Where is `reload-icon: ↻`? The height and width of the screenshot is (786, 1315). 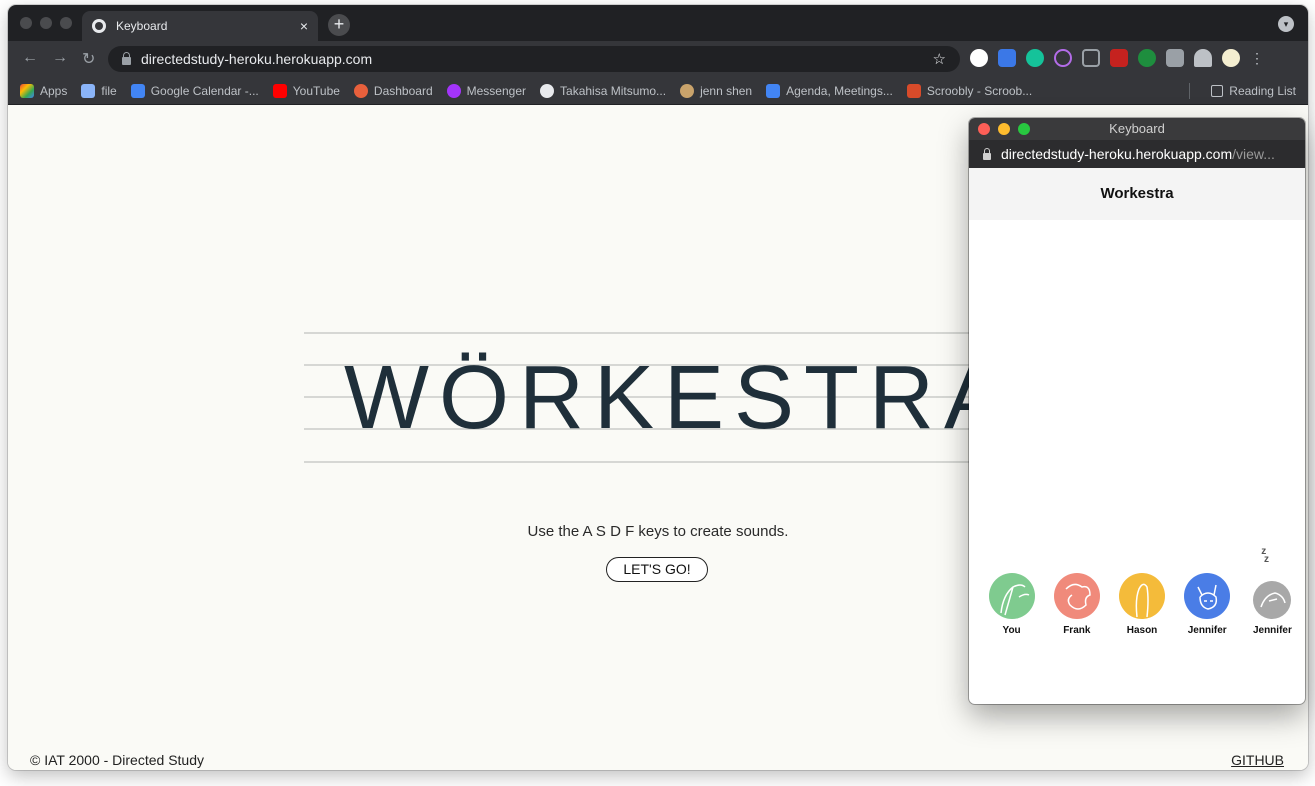
reload-icon: ↻ is located at coordinates (88, 59).